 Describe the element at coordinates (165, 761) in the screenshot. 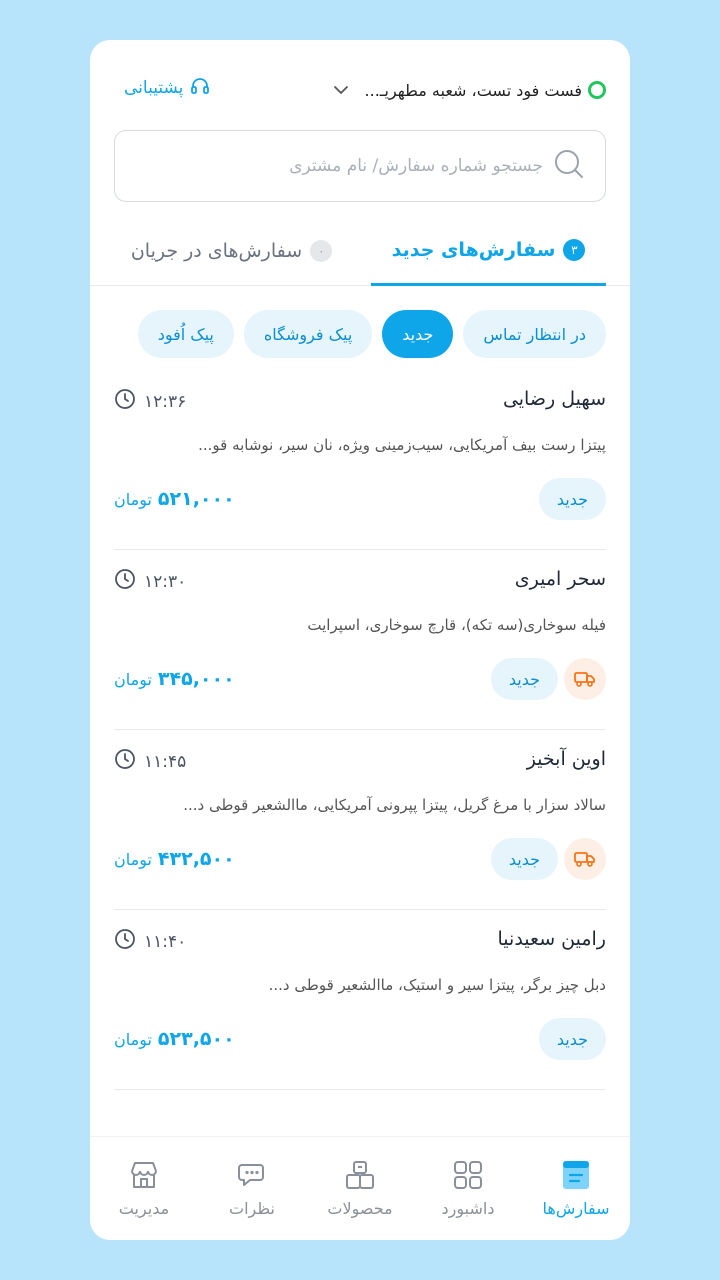

I see `time-value: ۱۱:۴۵` at that location.